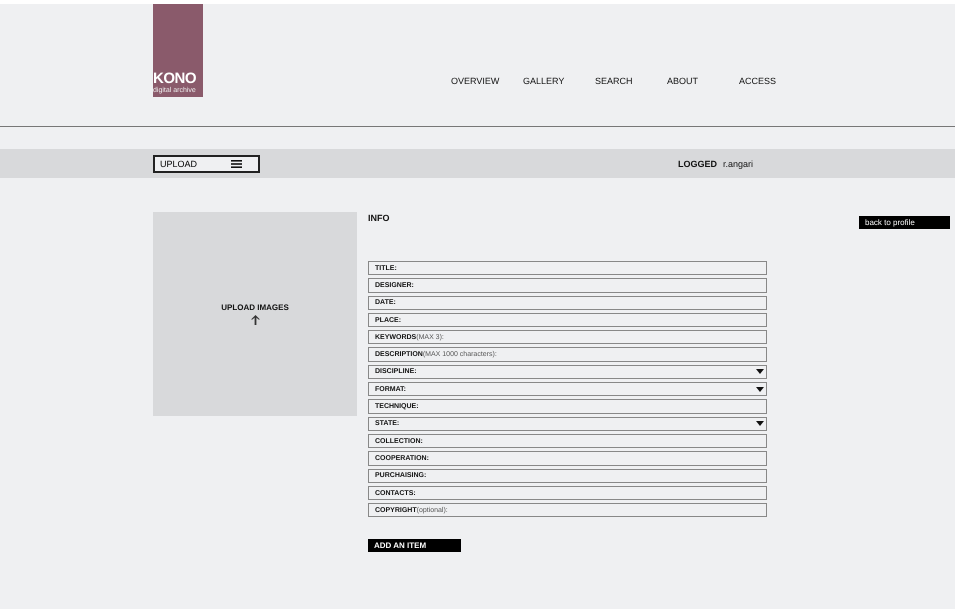 Image resolution: width=955 pixels, height=609 pixels. Describe the element at coordinates (236, 164) in the screenshot. I see `menu-icon` at that location.